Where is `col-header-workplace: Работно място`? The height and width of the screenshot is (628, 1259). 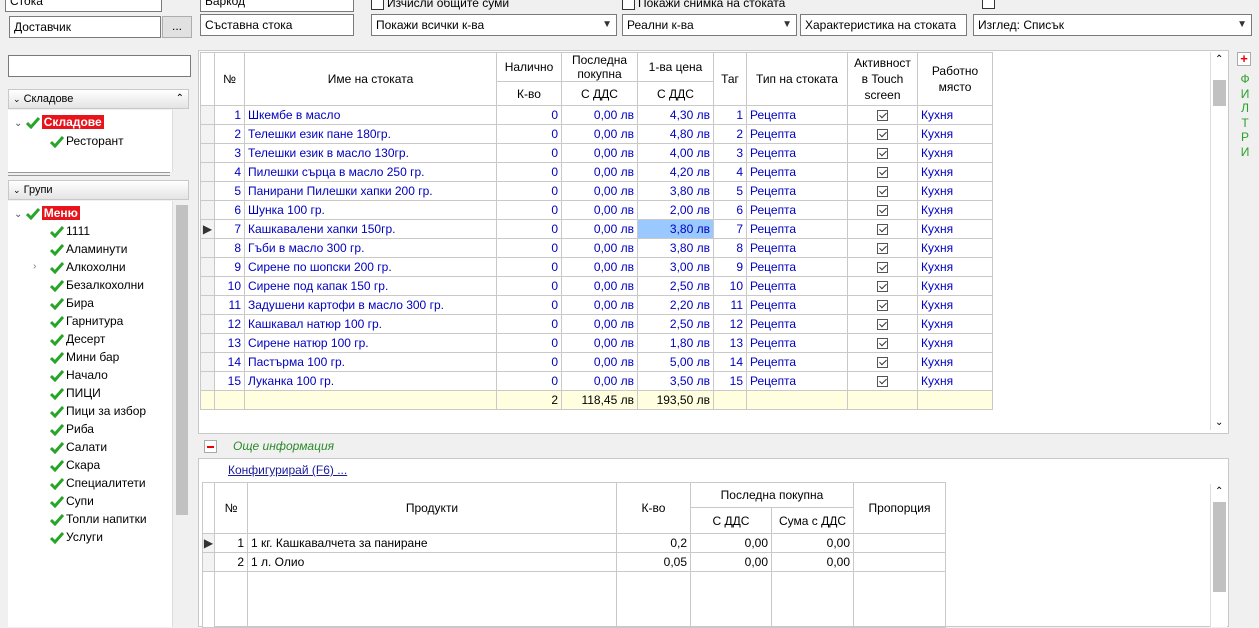 col-header-workplace: Работно място is located at coordinates (955, 79).